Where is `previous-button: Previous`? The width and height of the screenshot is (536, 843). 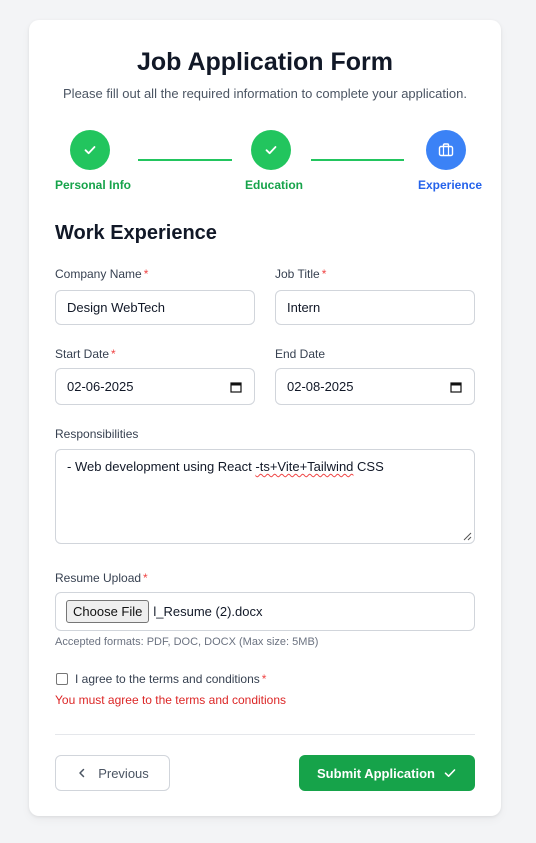 previous-button: Previous is located at coordinates (112, 773).